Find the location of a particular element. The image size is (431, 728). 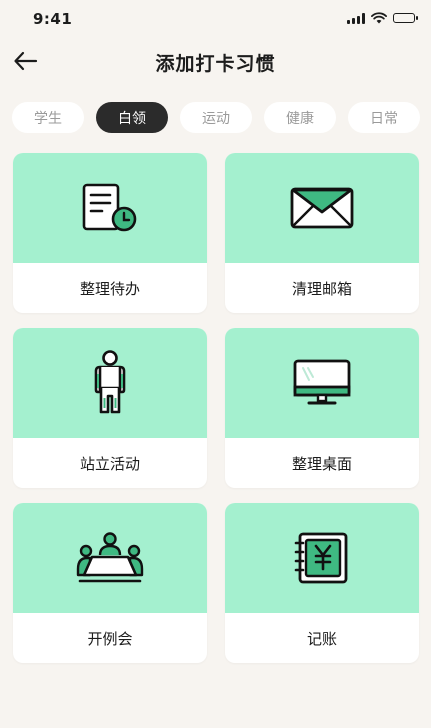

habit-label: 站立活动 is located at coordinates (109, 463).